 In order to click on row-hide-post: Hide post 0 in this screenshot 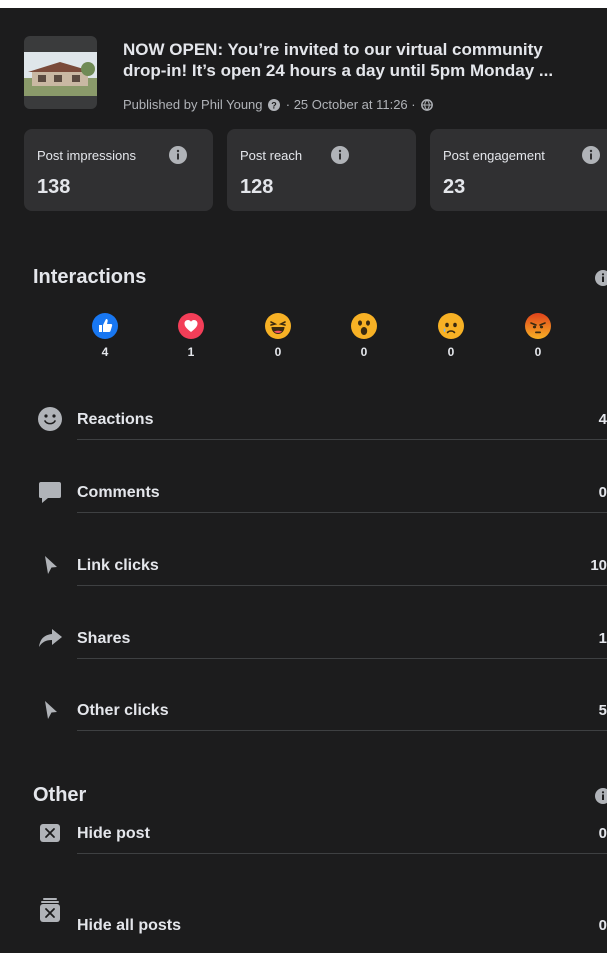, I will do `click(320, 842)`.